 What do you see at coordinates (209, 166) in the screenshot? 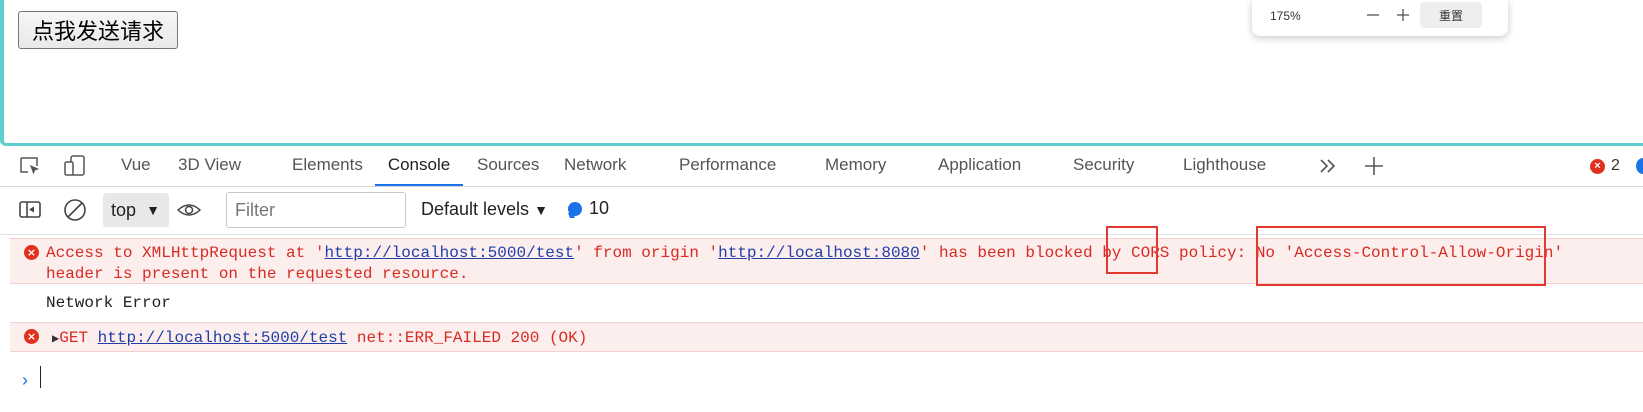
I see `tab-3d-view: 3D View` at bounding box center [209, 166].